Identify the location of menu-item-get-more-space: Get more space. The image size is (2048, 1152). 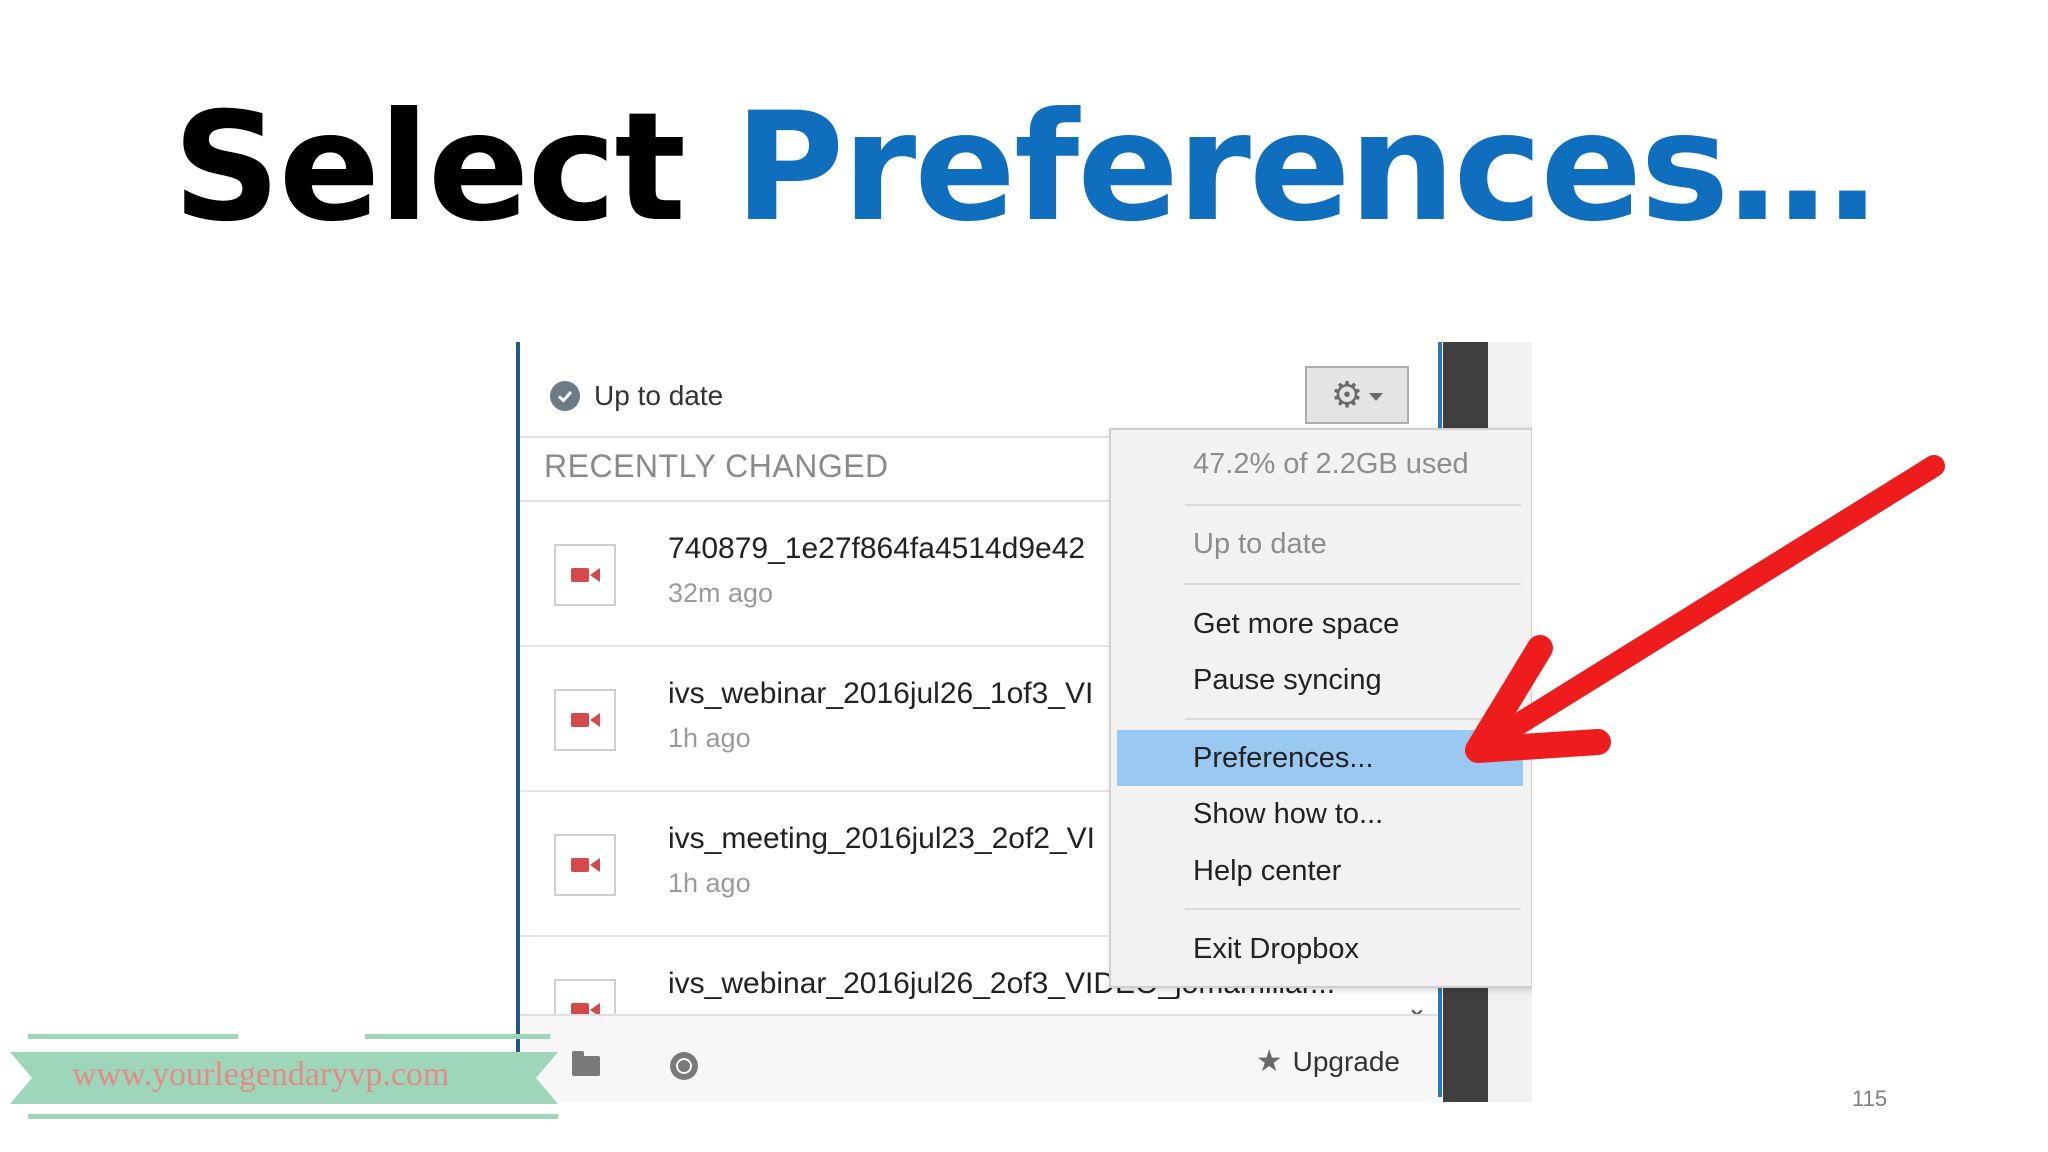
(1296, 624).